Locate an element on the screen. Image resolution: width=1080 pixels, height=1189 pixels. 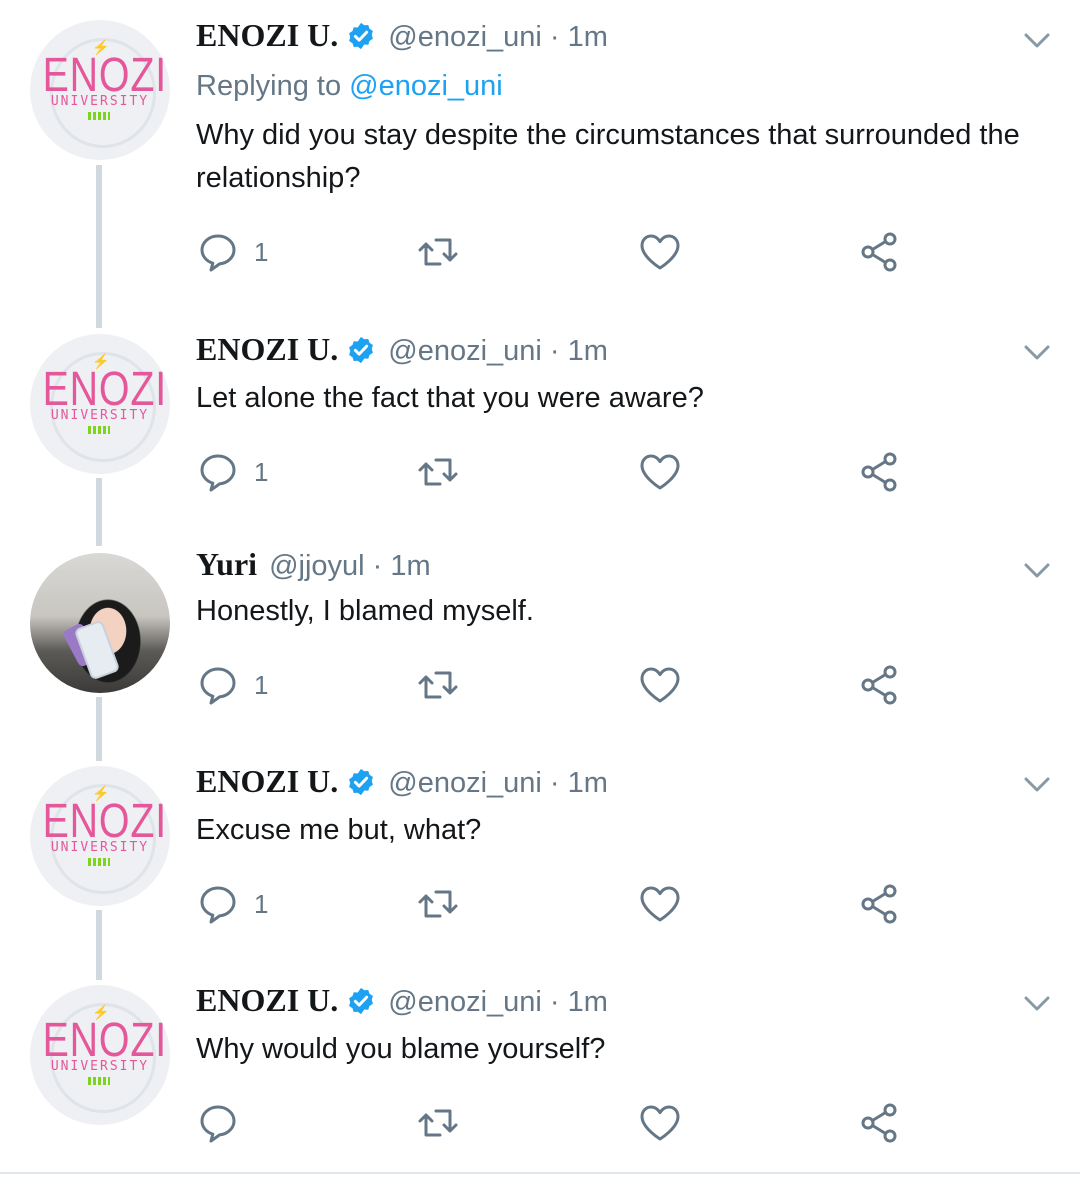
replying-to: Replying to @enozi_uni is located at coordinates (349, 86).